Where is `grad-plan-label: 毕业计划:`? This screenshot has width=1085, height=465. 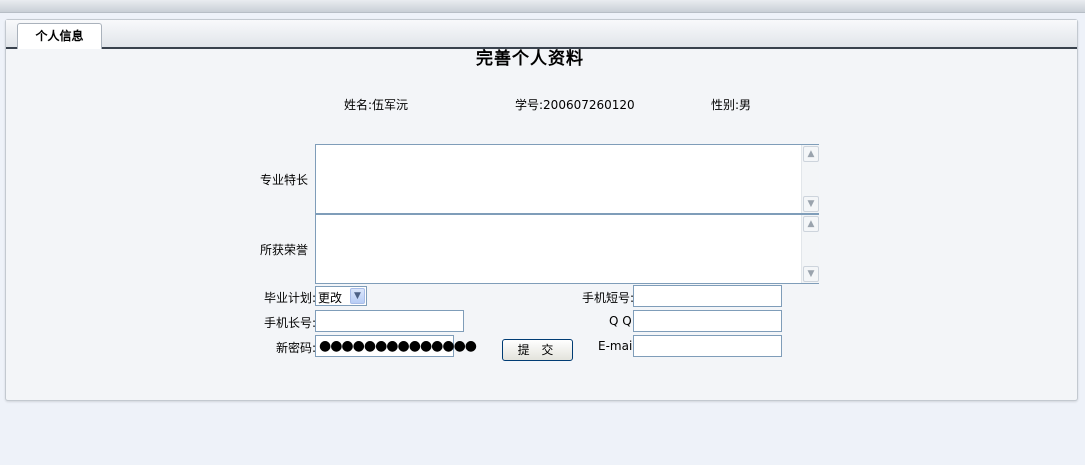 grad-plan-label: 毕业计划: is located at coordinates (290, 298).